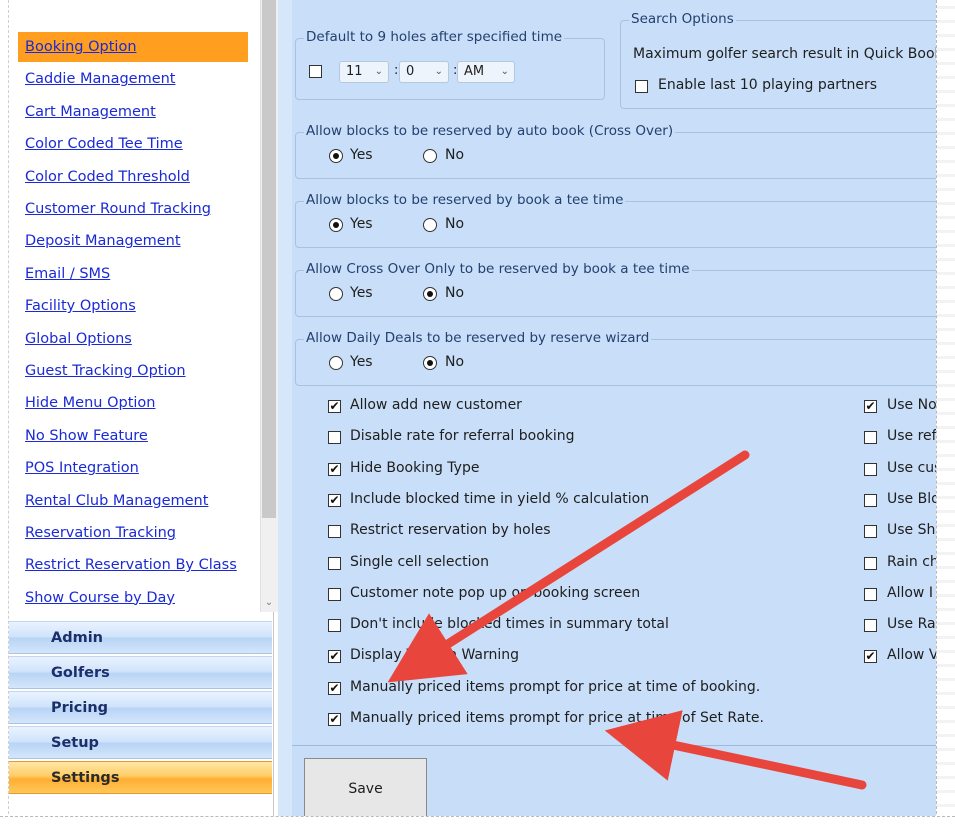 The image size is (955, 829). Describe the element at coordinates (568, 566) in the screenshot. I see `arrow-to-walkin-warning` at that location.